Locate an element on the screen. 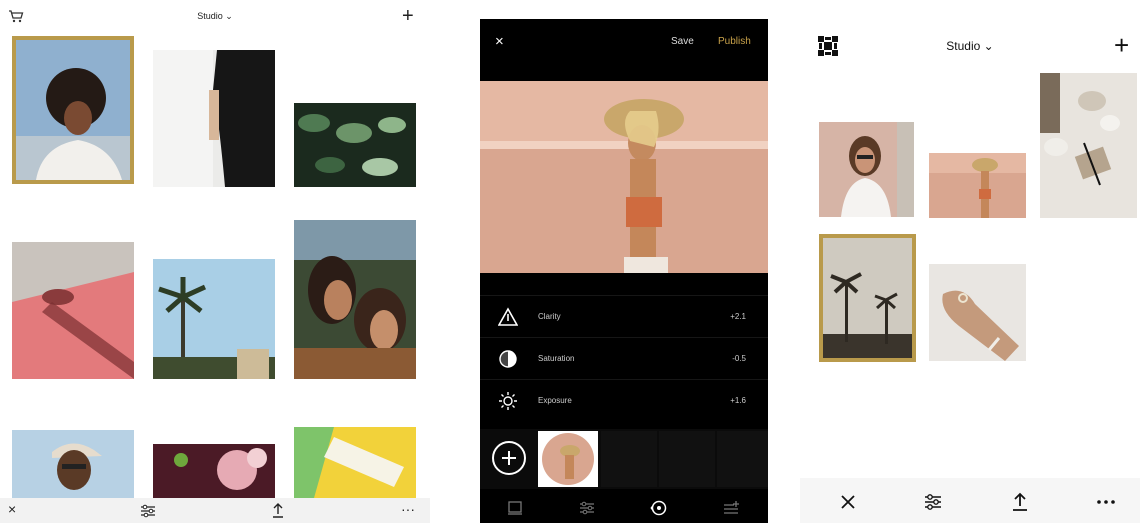 This screenshot has height=523, width=1140. photo-tile-two-women is located at coordinates (355, 299).